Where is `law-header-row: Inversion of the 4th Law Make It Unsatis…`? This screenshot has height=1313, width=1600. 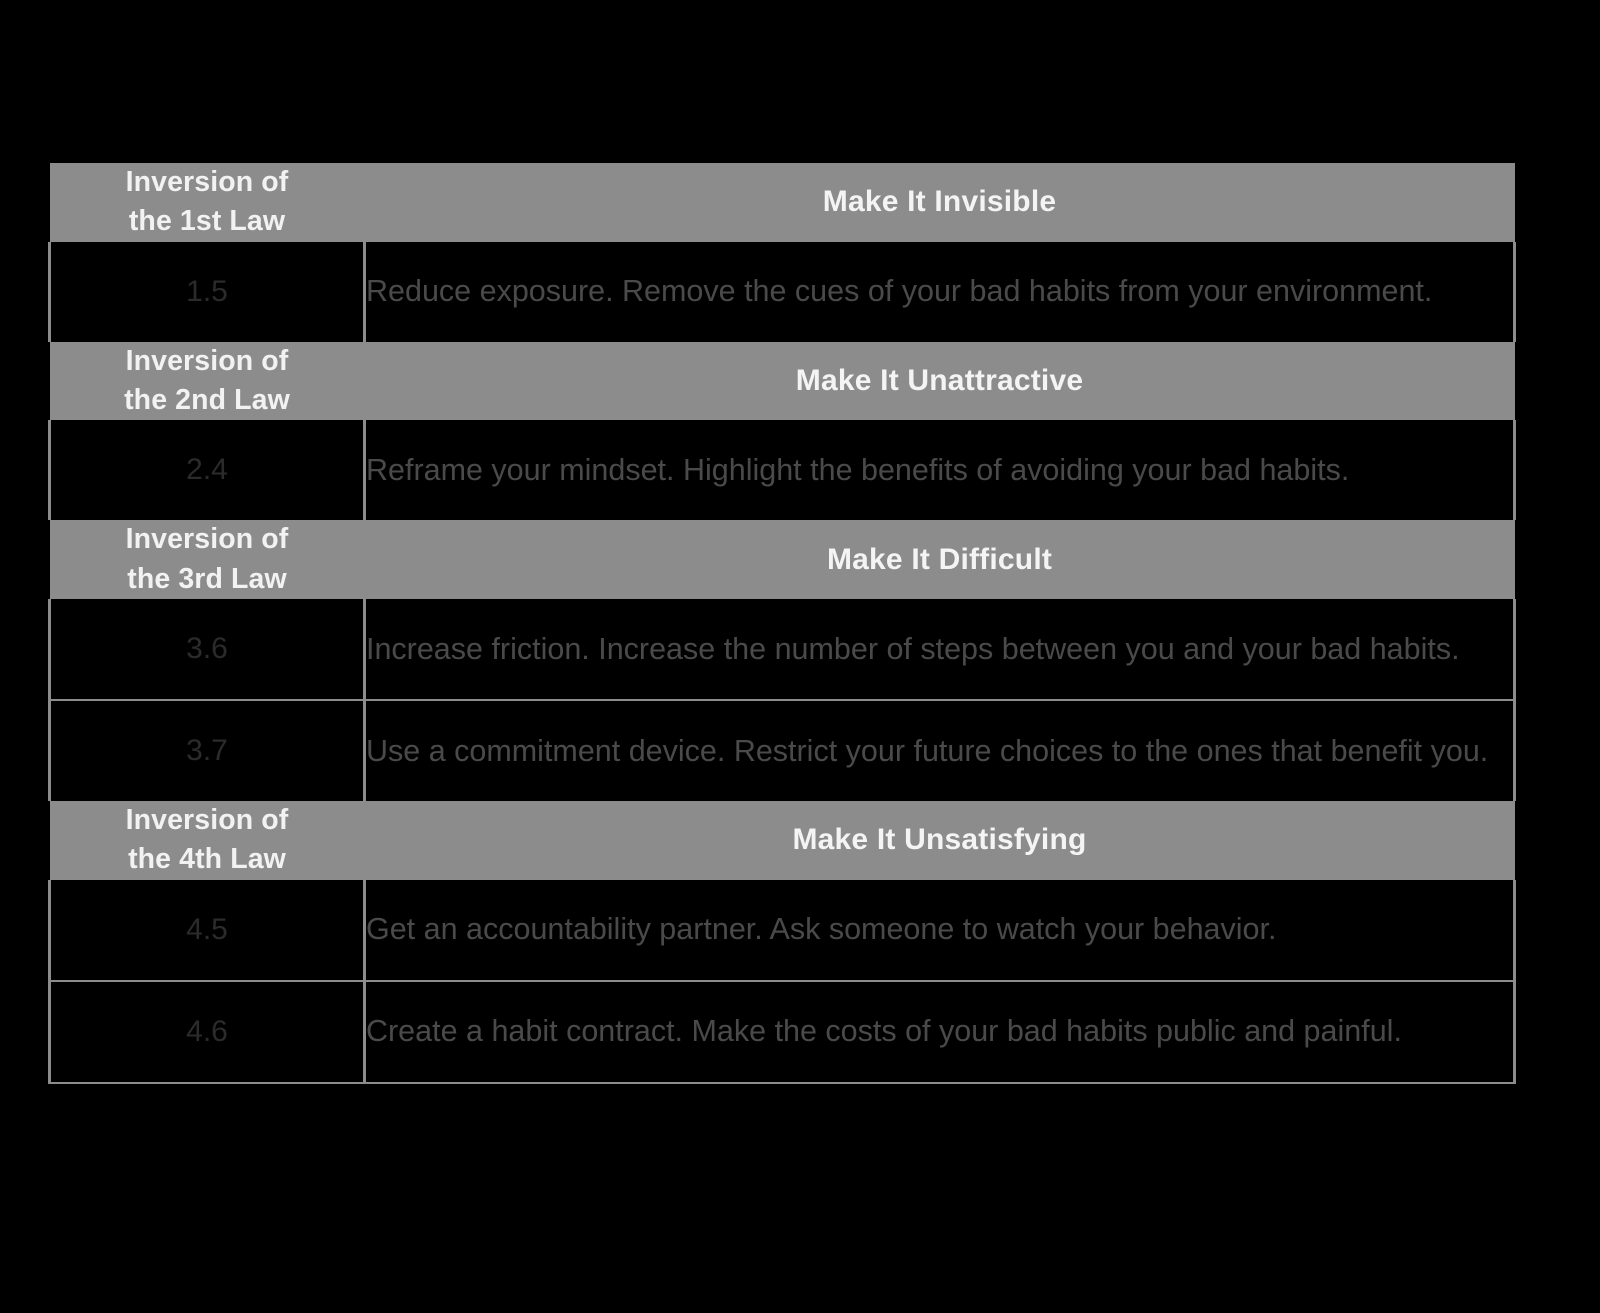
law-header-row: Inversion of the 4th Law Make It Unsatis… is located at coordinates (782, 840).